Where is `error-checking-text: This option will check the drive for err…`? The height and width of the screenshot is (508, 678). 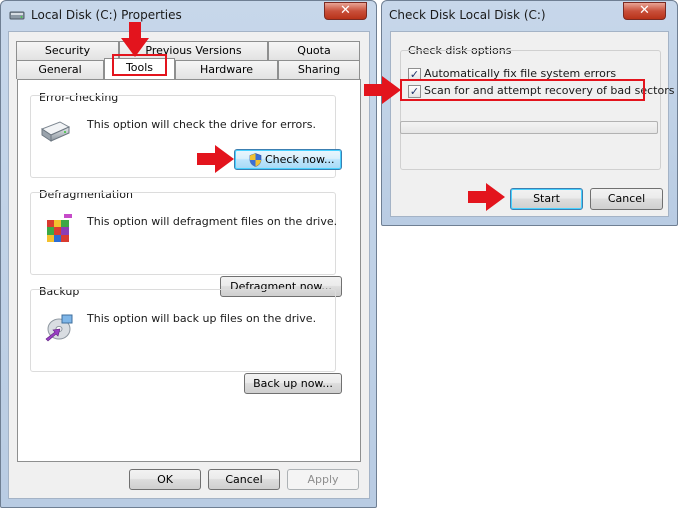
error-checking-text: This option will check the drive for err… is located at coordinates (201, 124).